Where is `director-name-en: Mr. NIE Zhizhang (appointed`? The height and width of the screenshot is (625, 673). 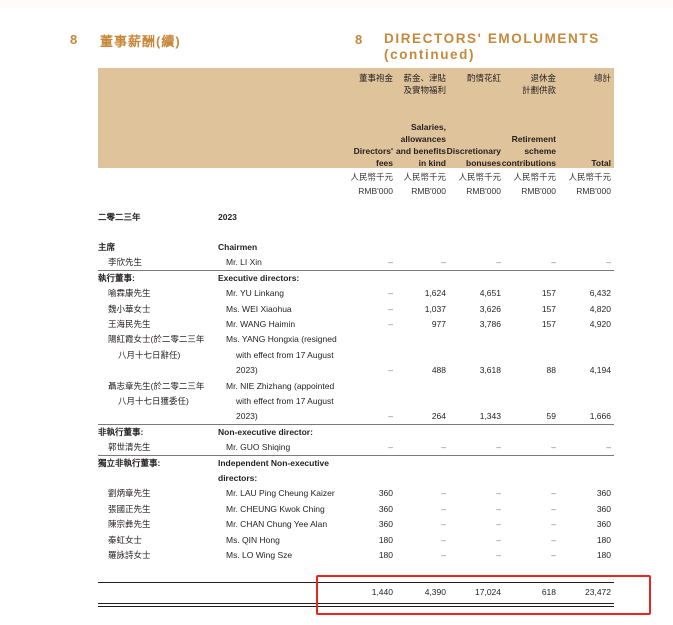
director-name-en: Mr. NIE Zhizhang (appointed is located at coordinates (280, 385).